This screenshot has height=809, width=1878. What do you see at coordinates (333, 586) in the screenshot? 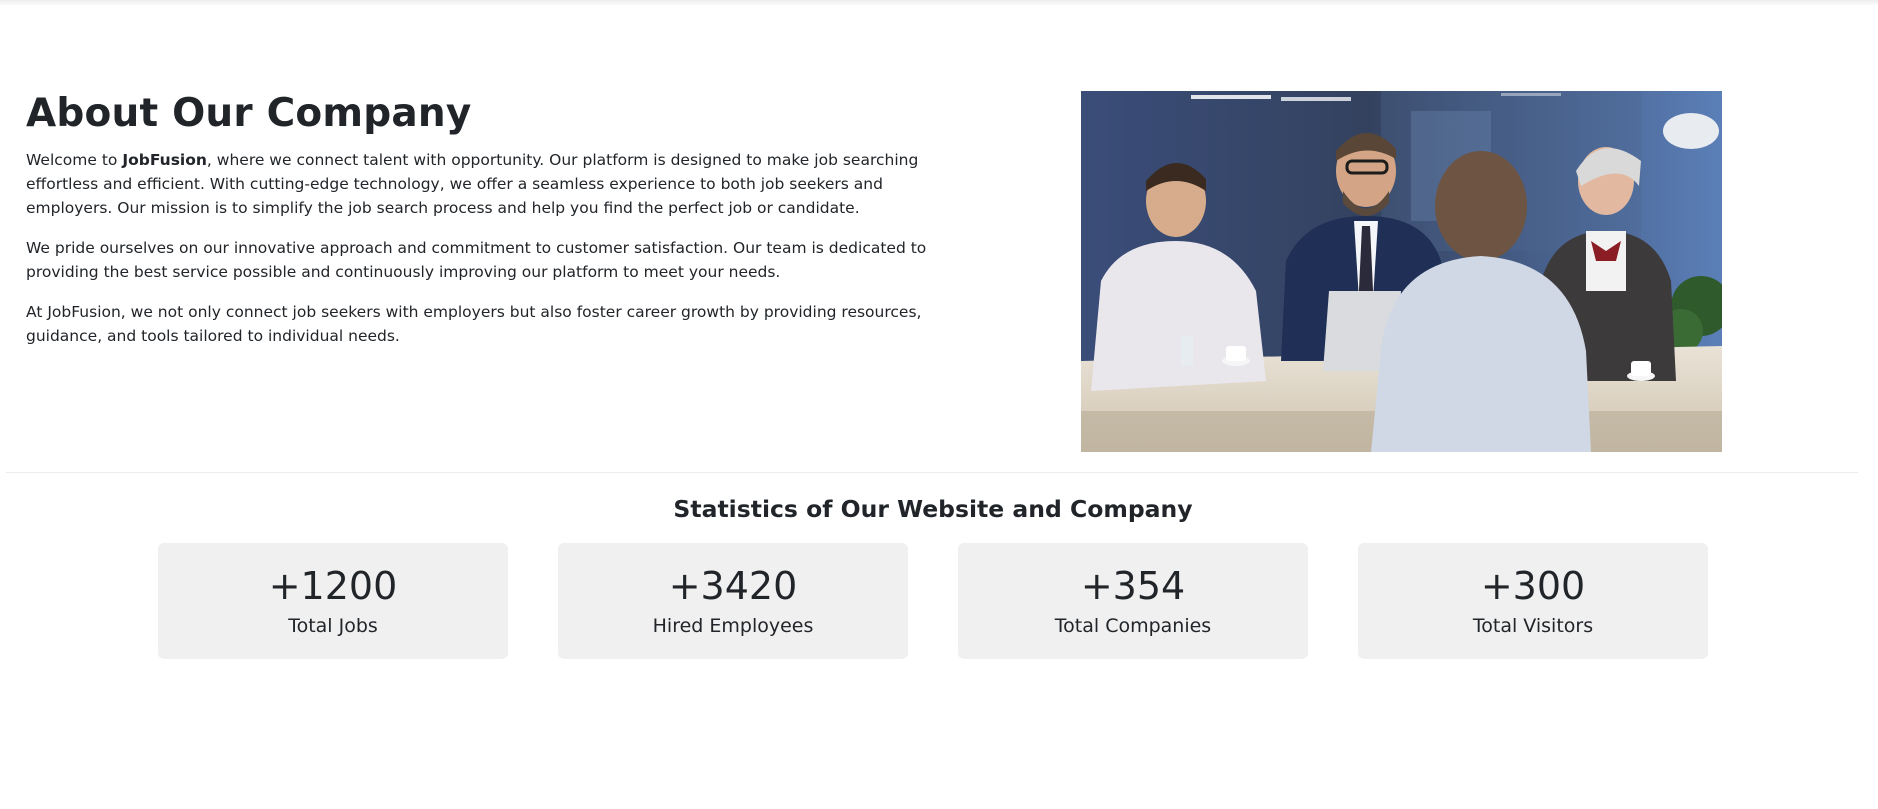
I see `stat-value: +1200` at bounding box center [333, 586].